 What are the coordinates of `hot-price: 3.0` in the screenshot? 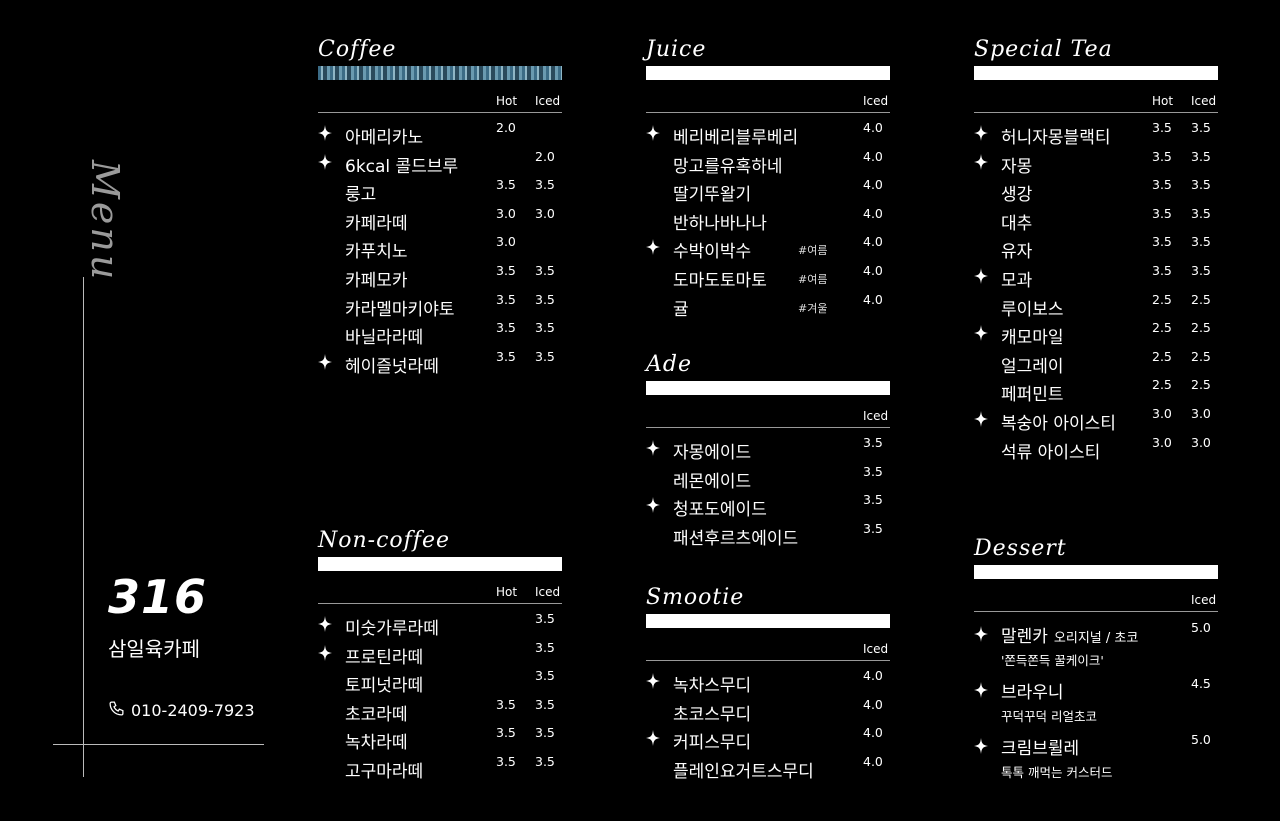 It's located at (506, 242).